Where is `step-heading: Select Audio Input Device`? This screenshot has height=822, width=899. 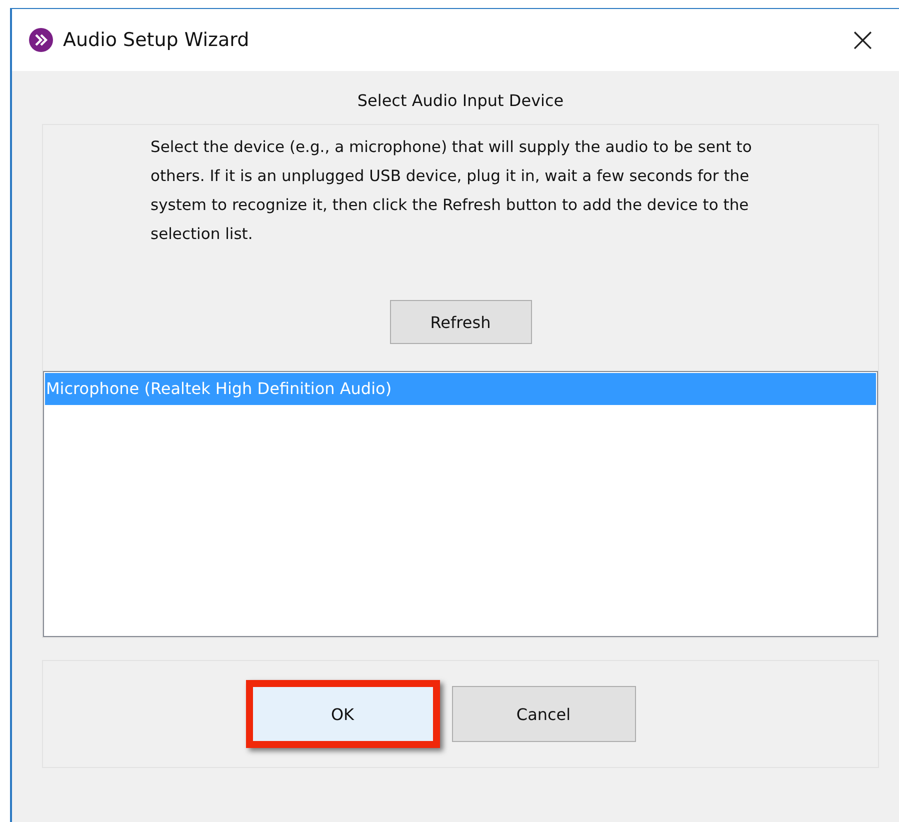
step-heading: Select Audio Input Device is located at coordinates (460, 100).